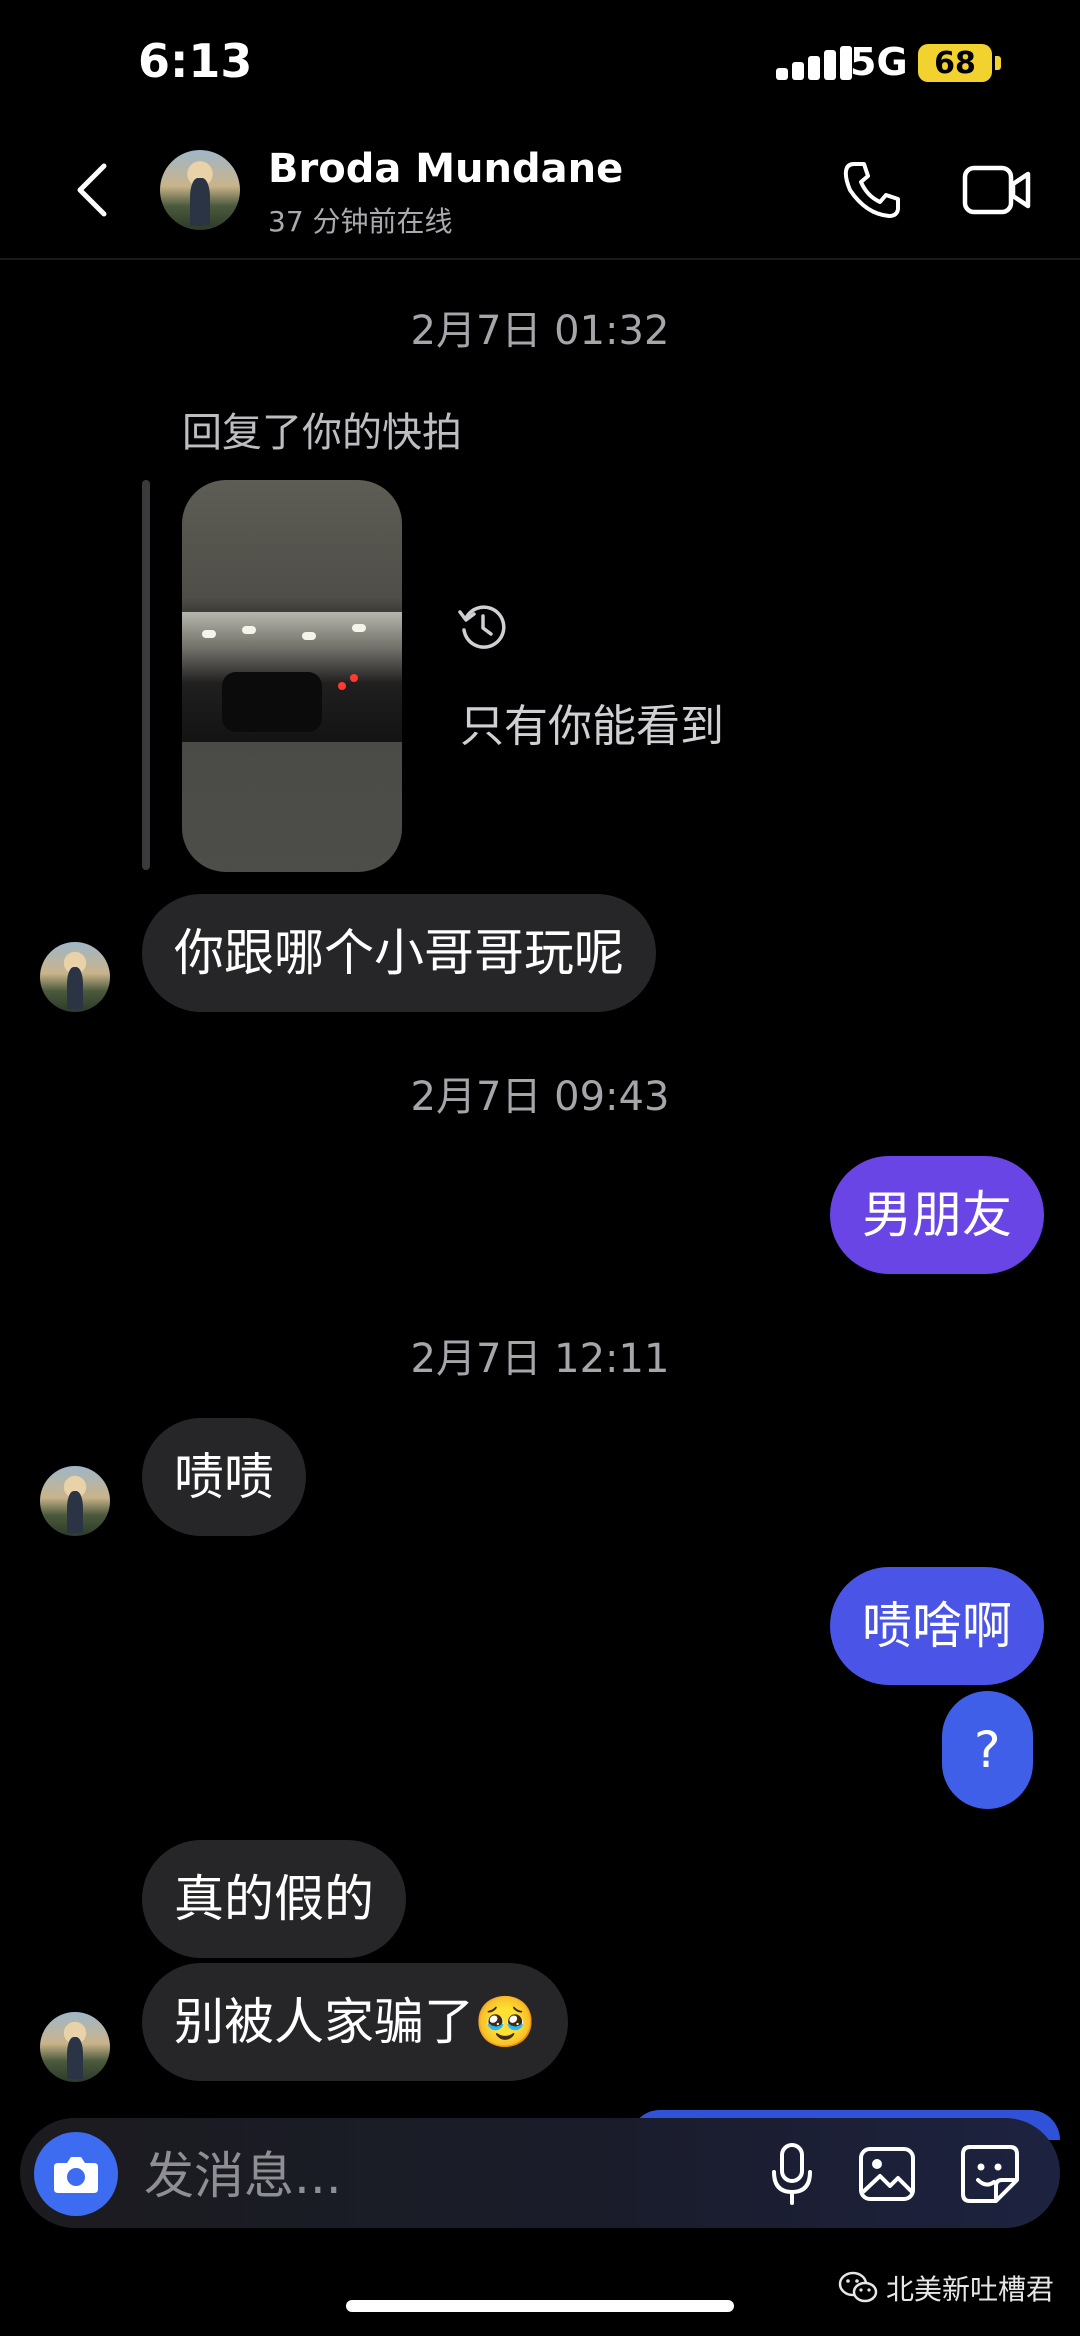  I want to click on network-label: 5G, so click(879, 62).